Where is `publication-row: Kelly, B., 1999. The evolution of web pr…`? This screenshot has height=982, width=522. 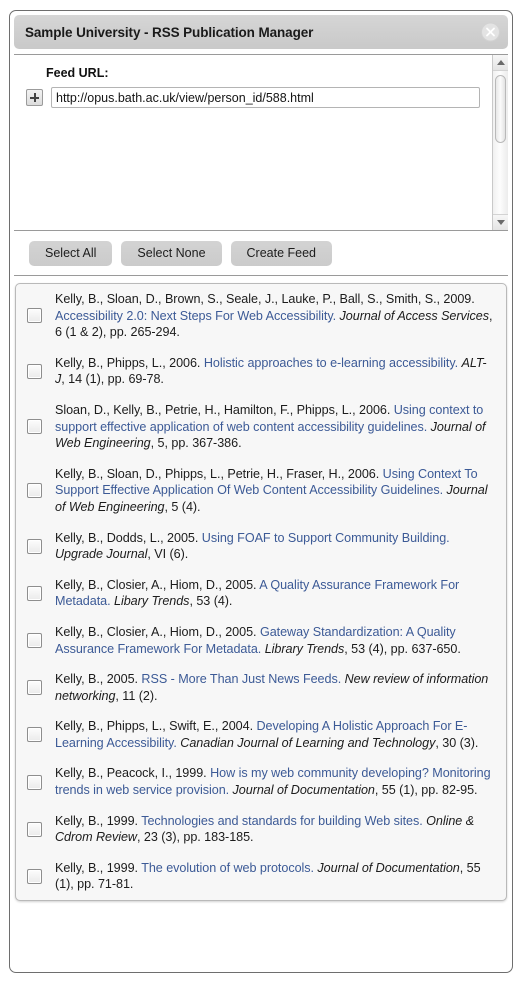 publication-row: Kelly, B., 1999. The evolution of web pr… is located at coordinates (261, 876).